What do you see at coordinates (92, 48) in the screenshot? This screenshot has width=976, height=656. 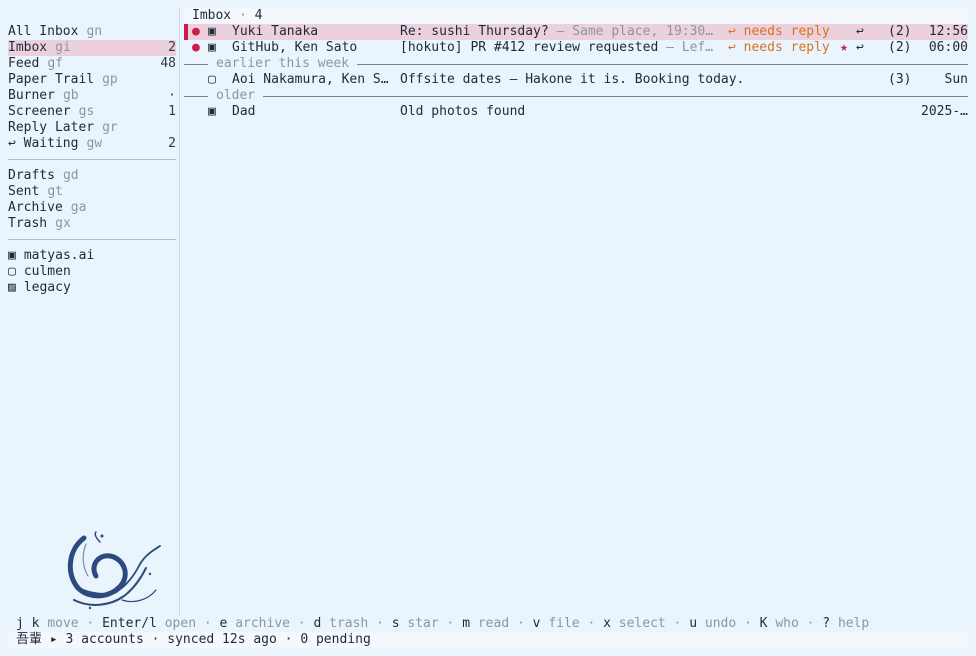 I see `sidebar-item-imbox: Imbox gi 2` at bounding box center [92, 48].